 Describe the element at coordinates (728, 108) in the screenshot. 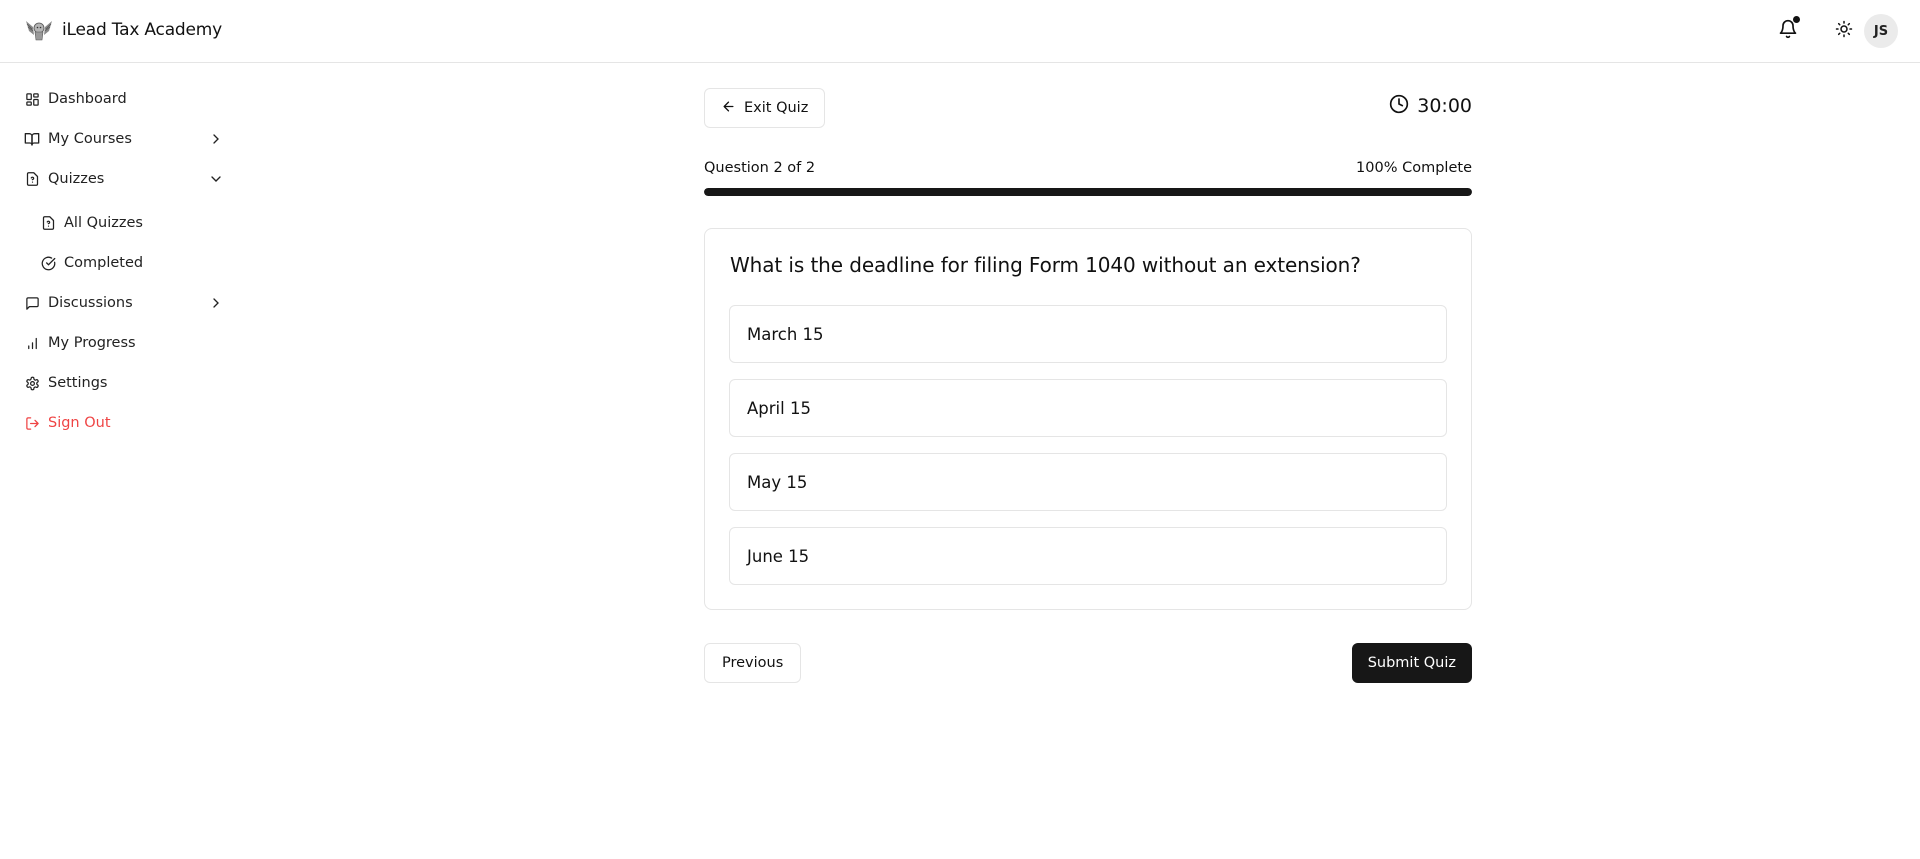

I see `arrow-left-icon` at that location.